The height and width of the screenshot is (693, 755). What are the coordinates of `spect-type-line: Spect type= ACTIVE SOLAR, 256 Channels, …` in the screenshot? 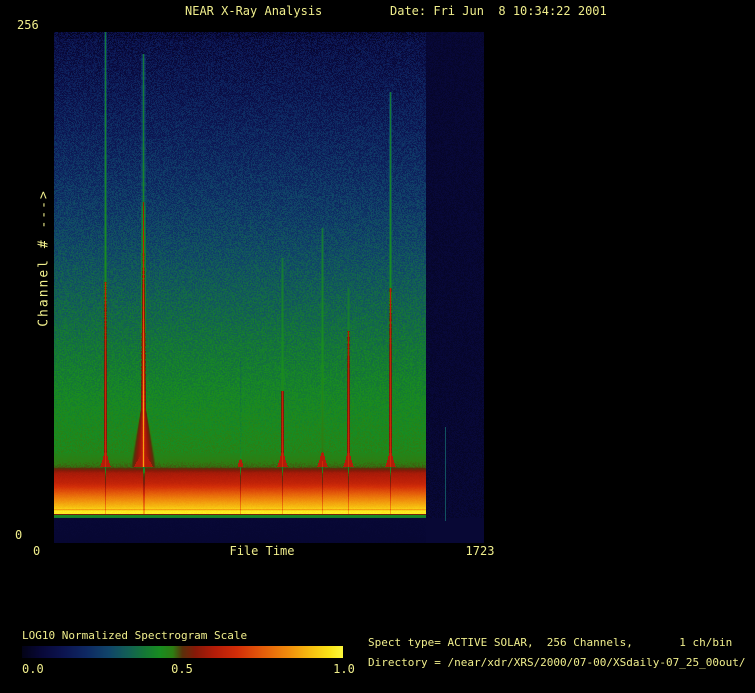 It's located at (550, 642).